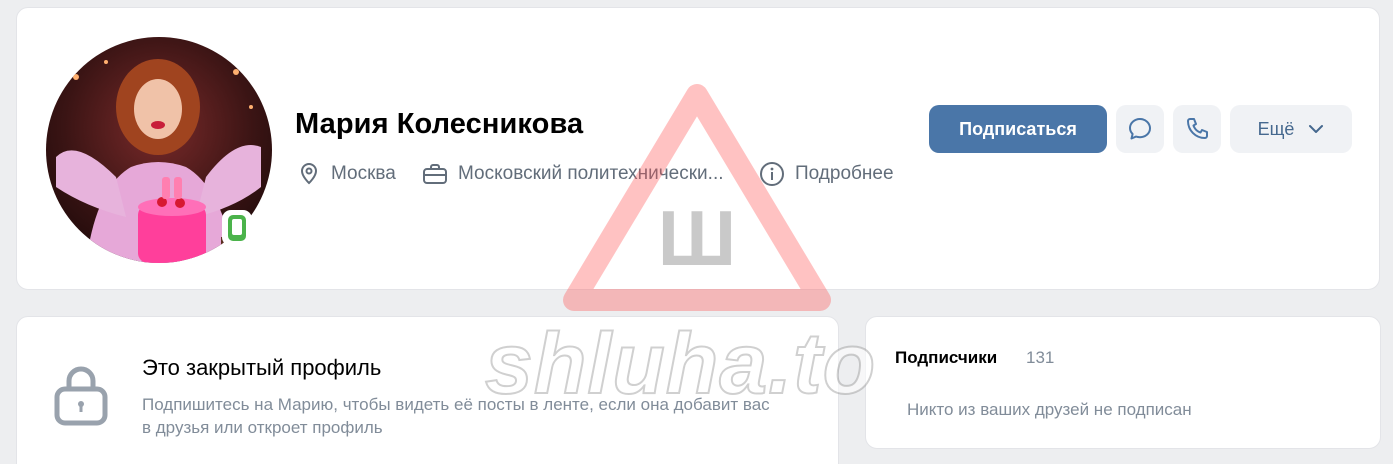 The image size is (1393, 464). I want to click on profile-details-label: Подробнее, so click(844, 173).